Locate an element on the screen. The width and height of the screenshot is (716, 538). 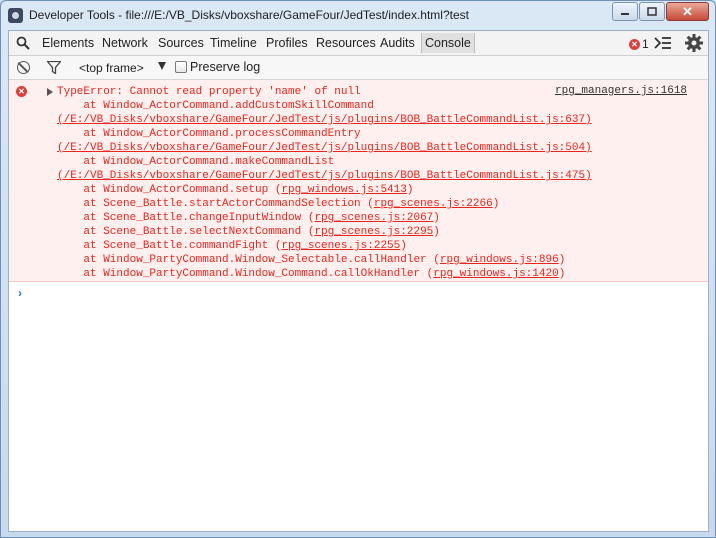
minimize-icon is located at coordinates (625, 13).